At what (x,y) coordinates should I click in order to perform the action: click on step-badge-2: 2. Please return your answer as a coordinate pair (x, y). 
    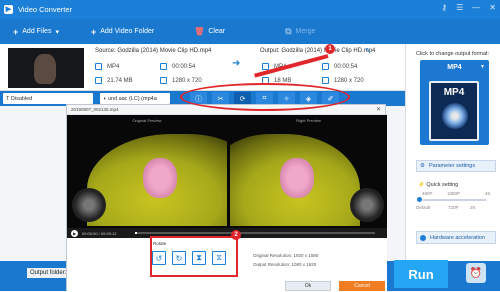
    Looking at the image, I should click on (236, 235).